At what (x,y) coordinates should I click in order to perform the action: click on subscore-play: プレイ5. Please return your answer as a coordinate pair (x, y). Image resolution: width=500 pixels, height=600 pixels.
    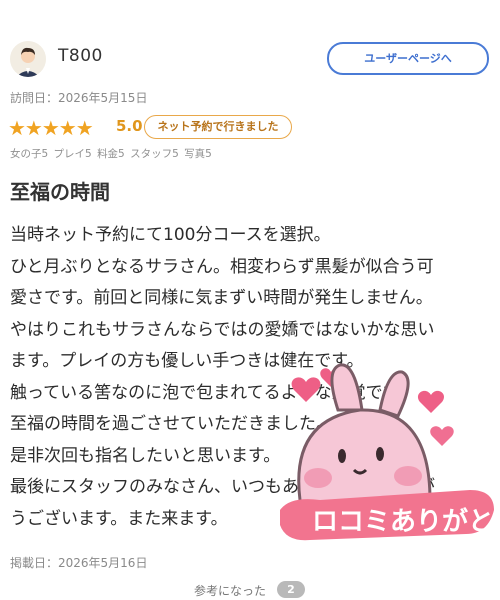
    Looking at the image, I should click on (72, 154).